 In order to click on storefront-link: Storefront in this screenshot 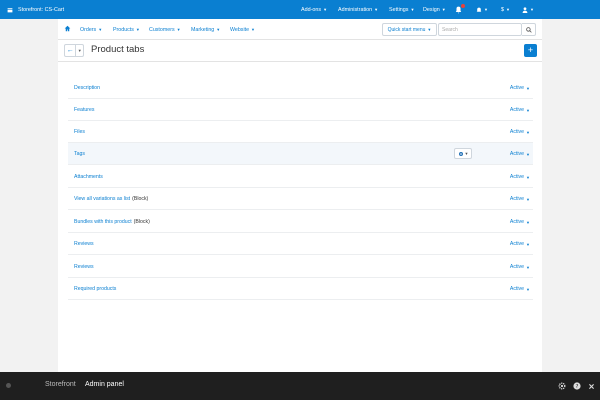, I will do `click(60, 384)`.